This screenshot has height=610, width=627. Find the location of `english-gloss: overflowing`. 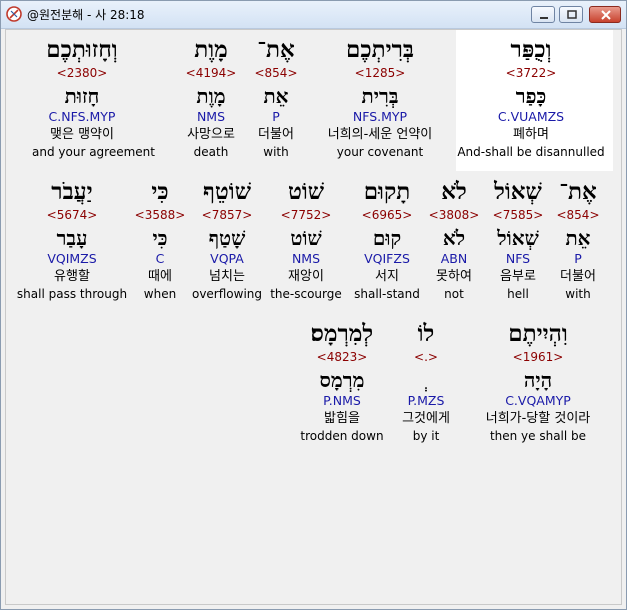

english-gloss: overflowing is located at coordinates (227, 294).